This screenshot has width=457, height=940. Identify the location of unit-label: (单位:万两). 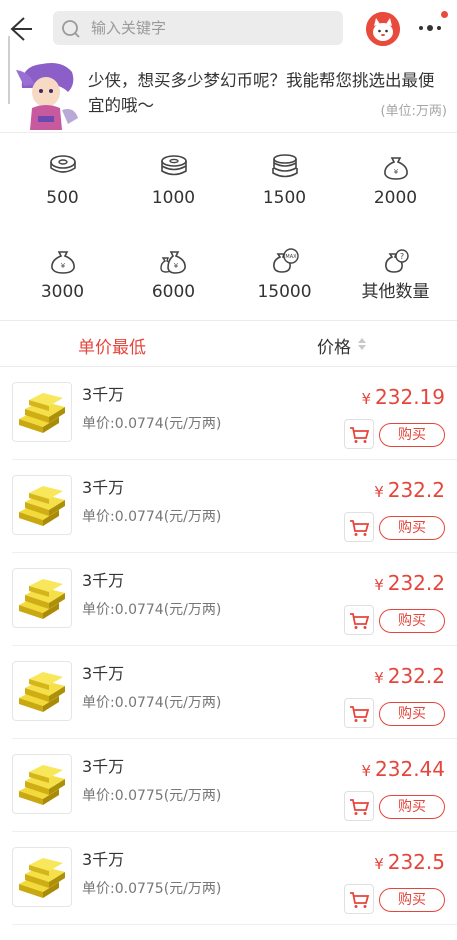
(413, 111).